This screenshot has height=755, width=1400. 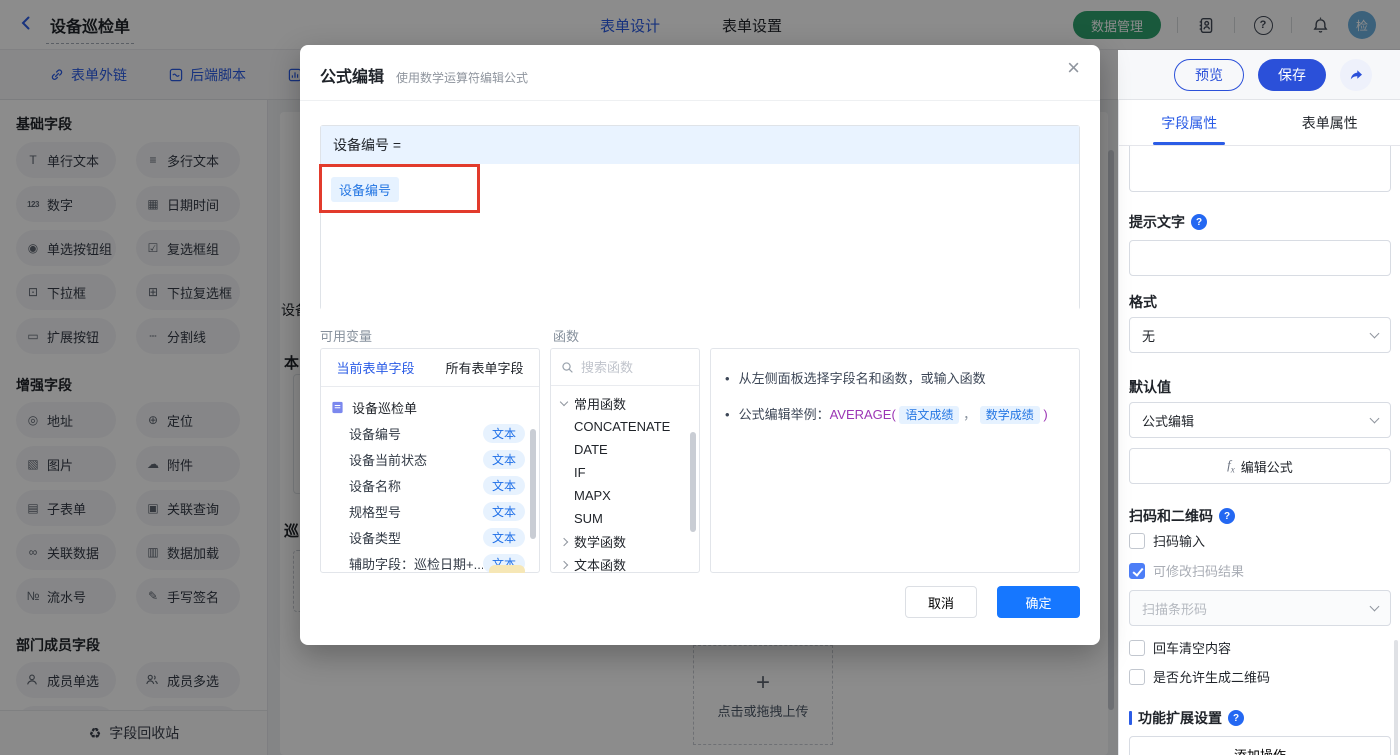 I want to click on formula-target: 设备编号 =, so click(x=700, y=145).